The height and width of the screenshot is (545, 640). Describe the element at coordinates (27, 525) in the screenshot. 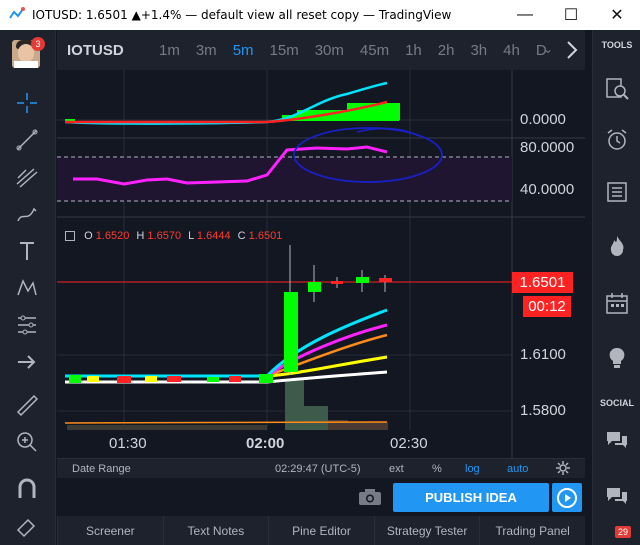

I see `lock-drawings-icon` at that location.